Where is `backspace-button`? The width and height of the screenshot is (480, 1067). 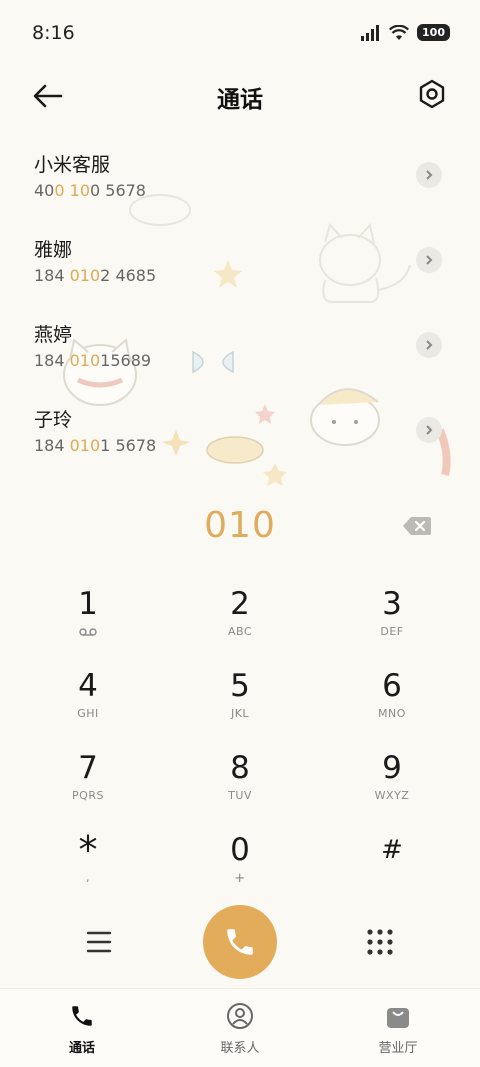 backspace-button is located at coordinates (417, 526).